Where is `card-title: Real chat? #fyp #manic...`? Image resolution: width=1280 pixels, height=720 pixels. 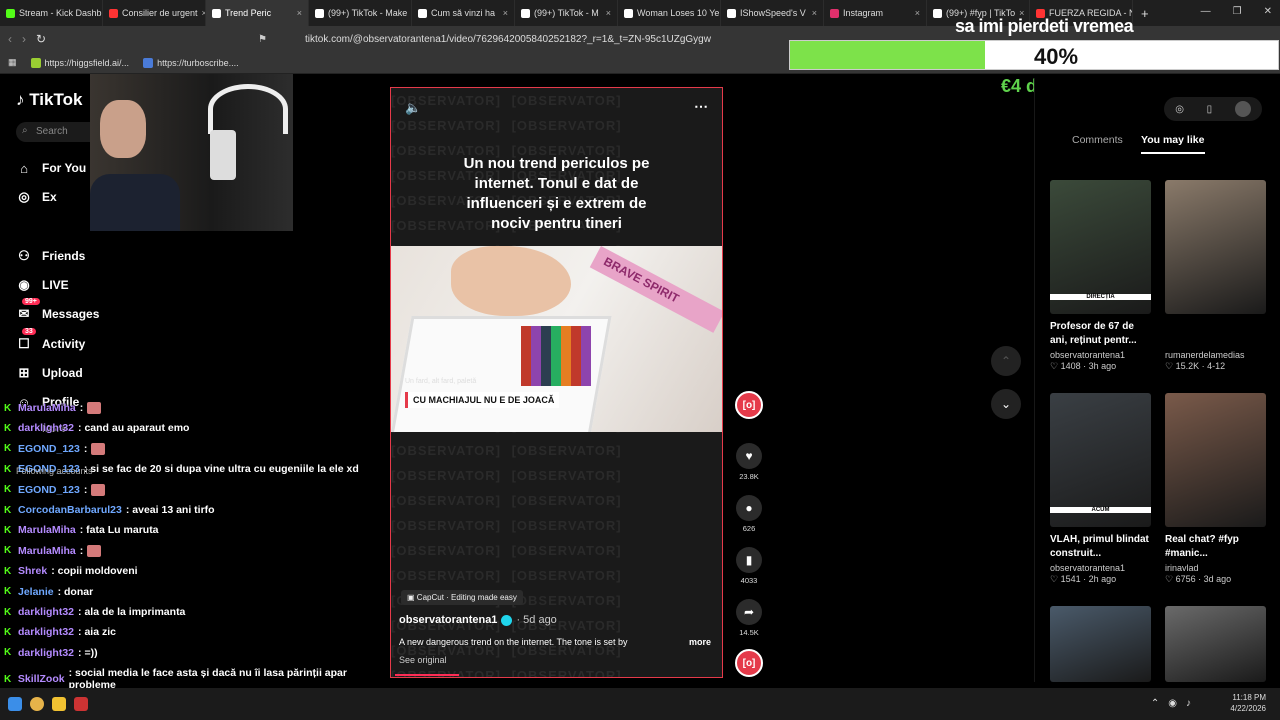 card-title: Real chat? #fyp #manic... is located at coordinates (1215, 547).